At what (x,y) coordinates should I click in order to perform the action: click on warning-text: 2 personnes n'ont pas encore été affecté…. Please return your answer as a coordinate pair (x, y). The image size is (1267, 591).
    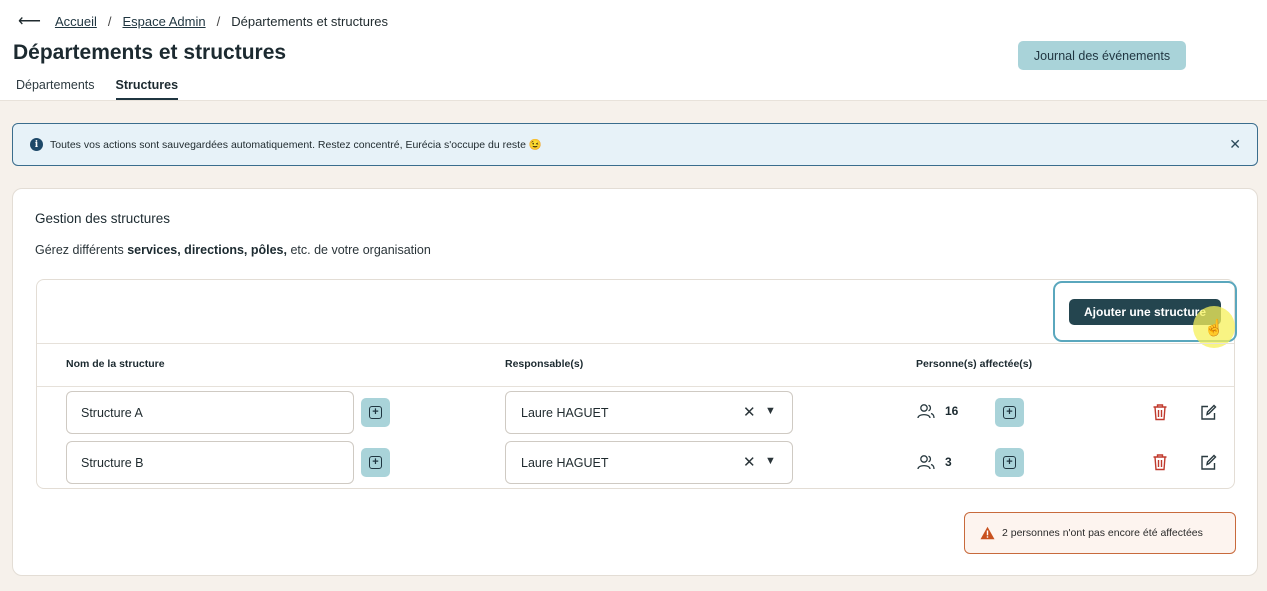
    Looking at the image, I should click on (1102, 533).